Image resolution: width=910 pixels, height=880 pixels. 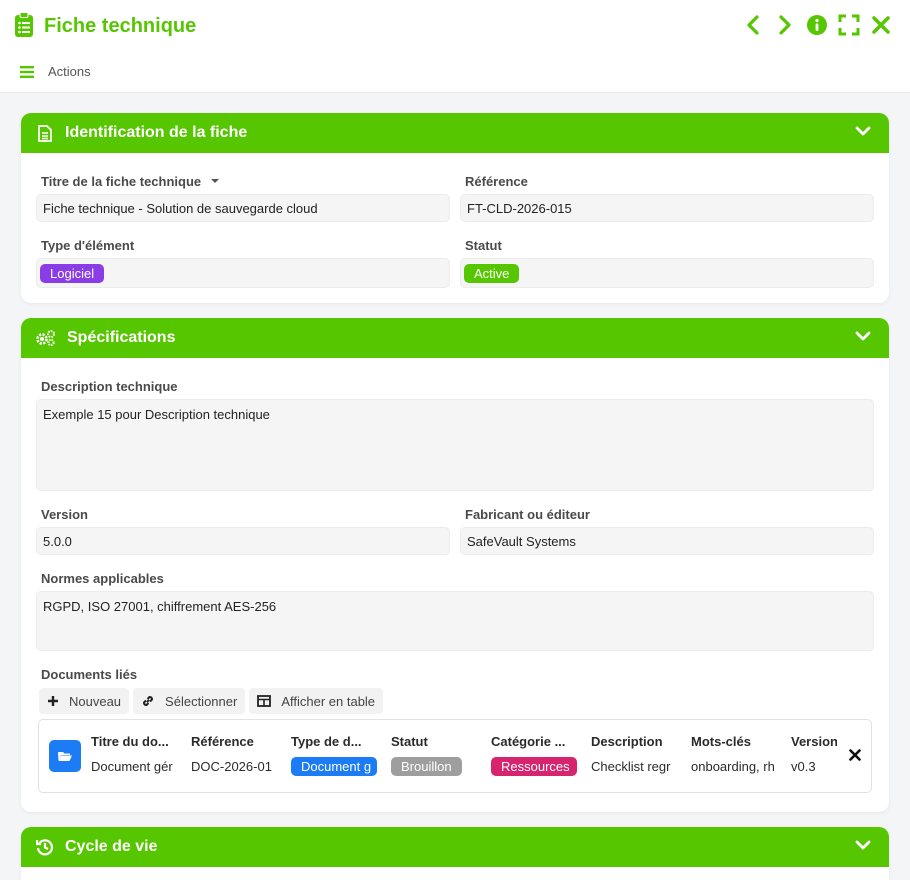 I want to click on table-cell-mots-cles: onboarding, rh, so click(x=733, y=766).